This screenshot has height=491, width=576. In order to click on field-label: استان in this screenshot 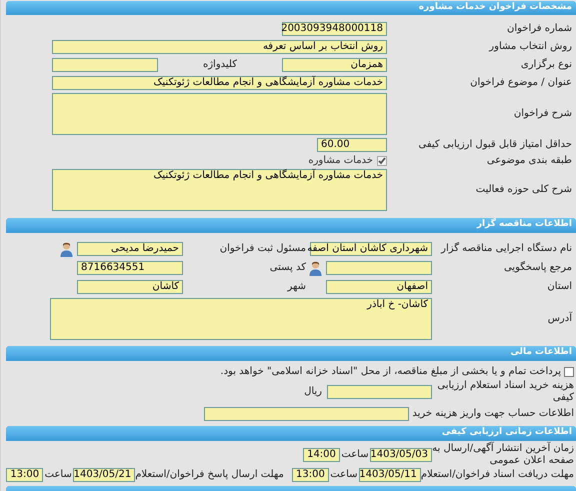, I will do `click(559, 287)`.